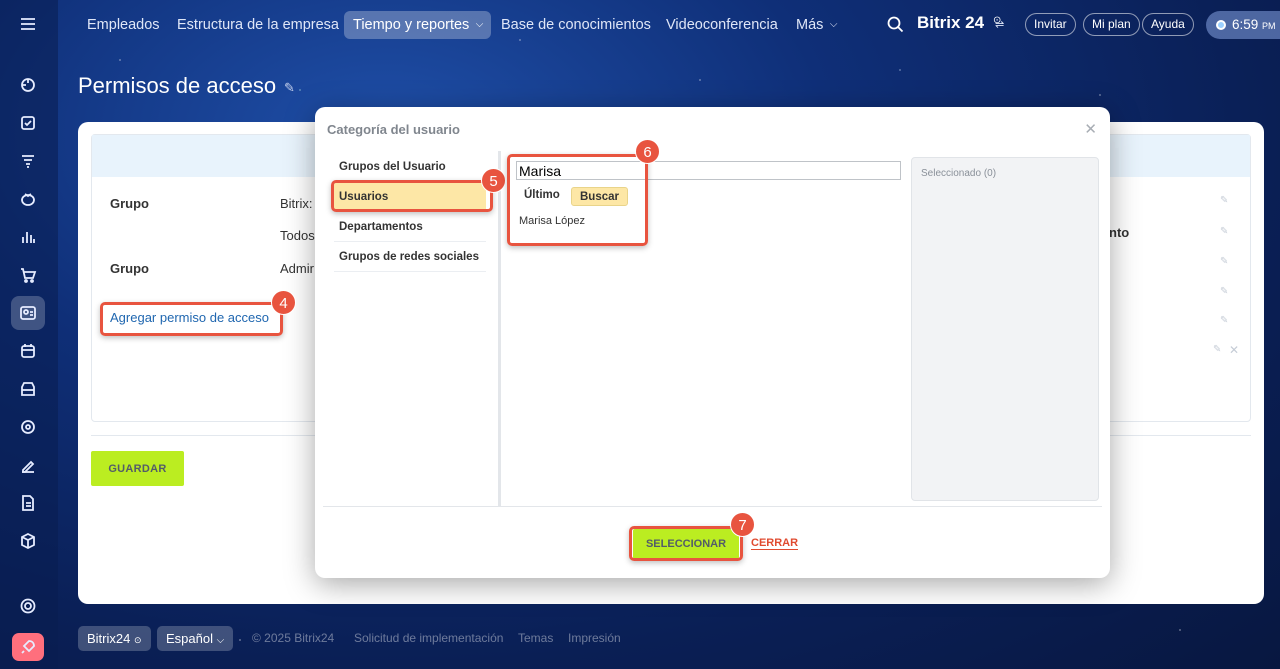  Describe the element at coordinates (123, 25) in the screenshot. I see `nav-employees: Empleados` at that location.